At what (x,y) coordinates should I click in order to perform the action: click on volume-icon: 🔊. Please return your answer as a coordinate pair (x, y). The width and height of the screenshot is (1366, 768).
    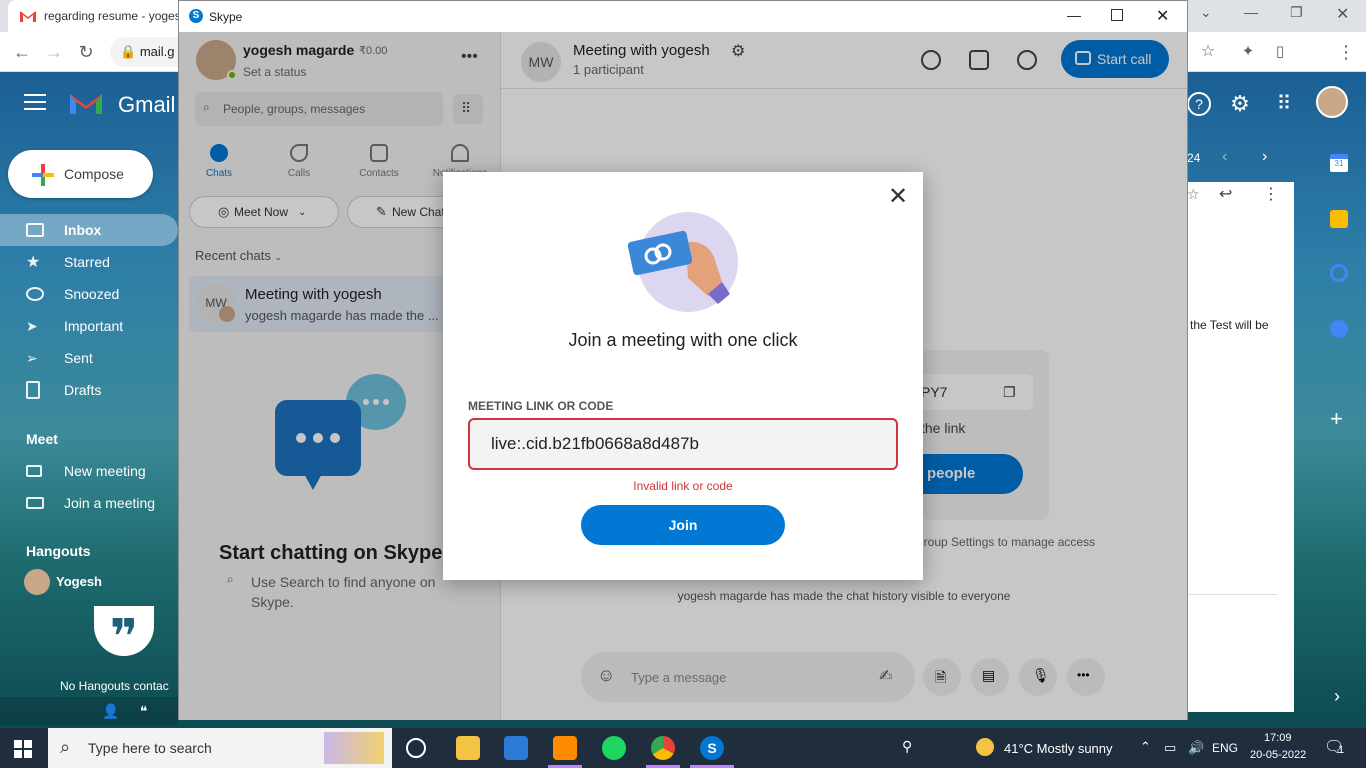
    Looking at the image, I should click on (1196, 748).